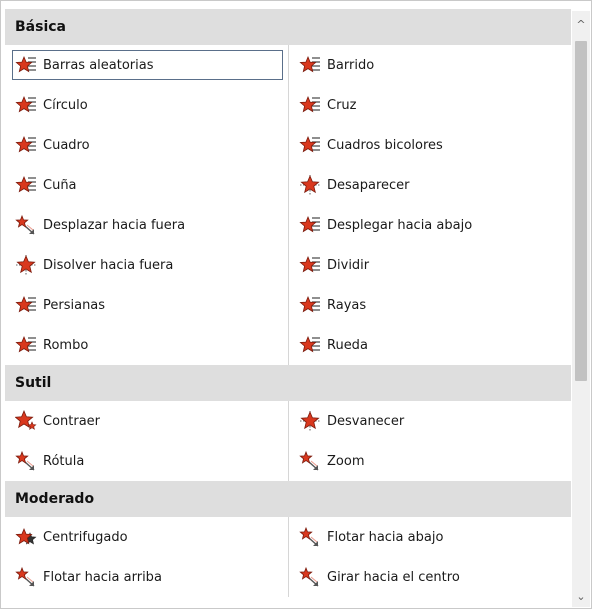 The height and width of the screenshot is (609, 592). Describe the element at coordinates (366, 421) in the screenshot. I see `effect-label: Desvanecer` at that location.